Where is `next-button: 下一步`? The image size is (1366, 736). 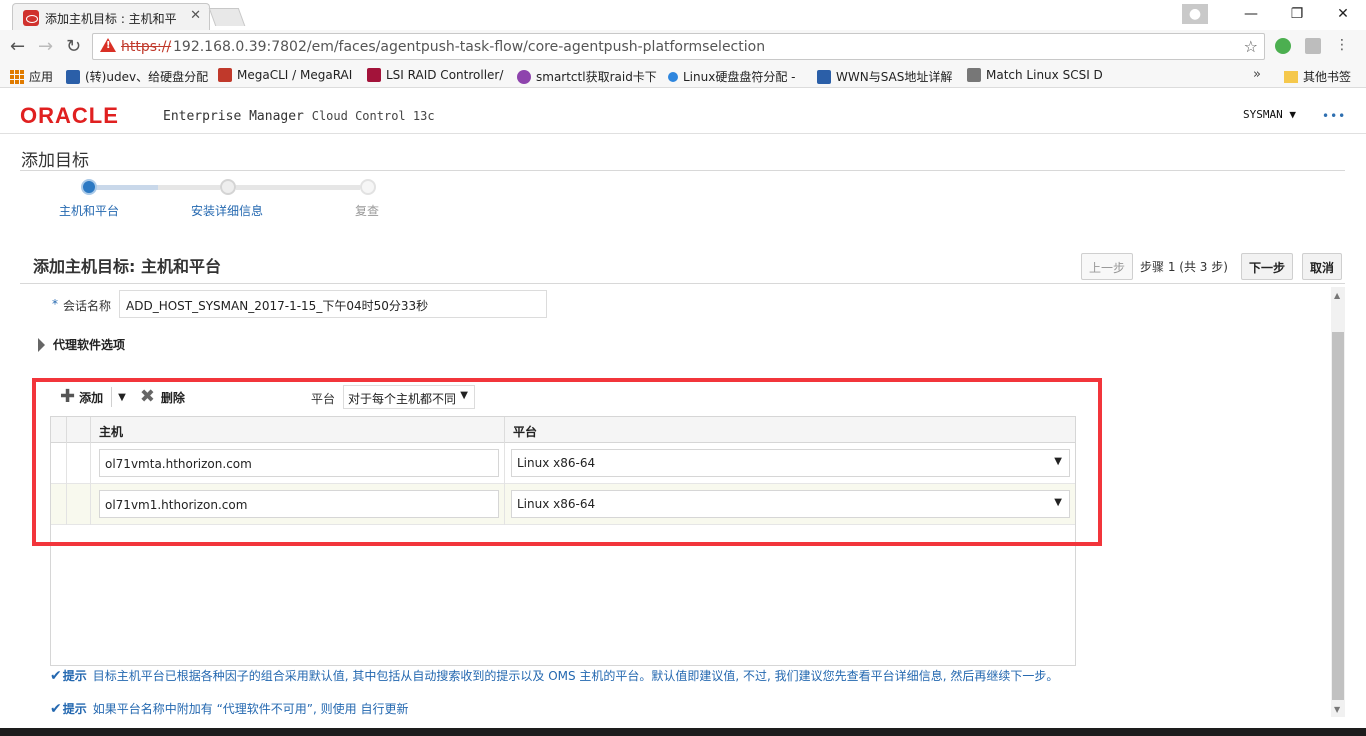 next-button: 下一步 is located at coordinates (1267, 266).